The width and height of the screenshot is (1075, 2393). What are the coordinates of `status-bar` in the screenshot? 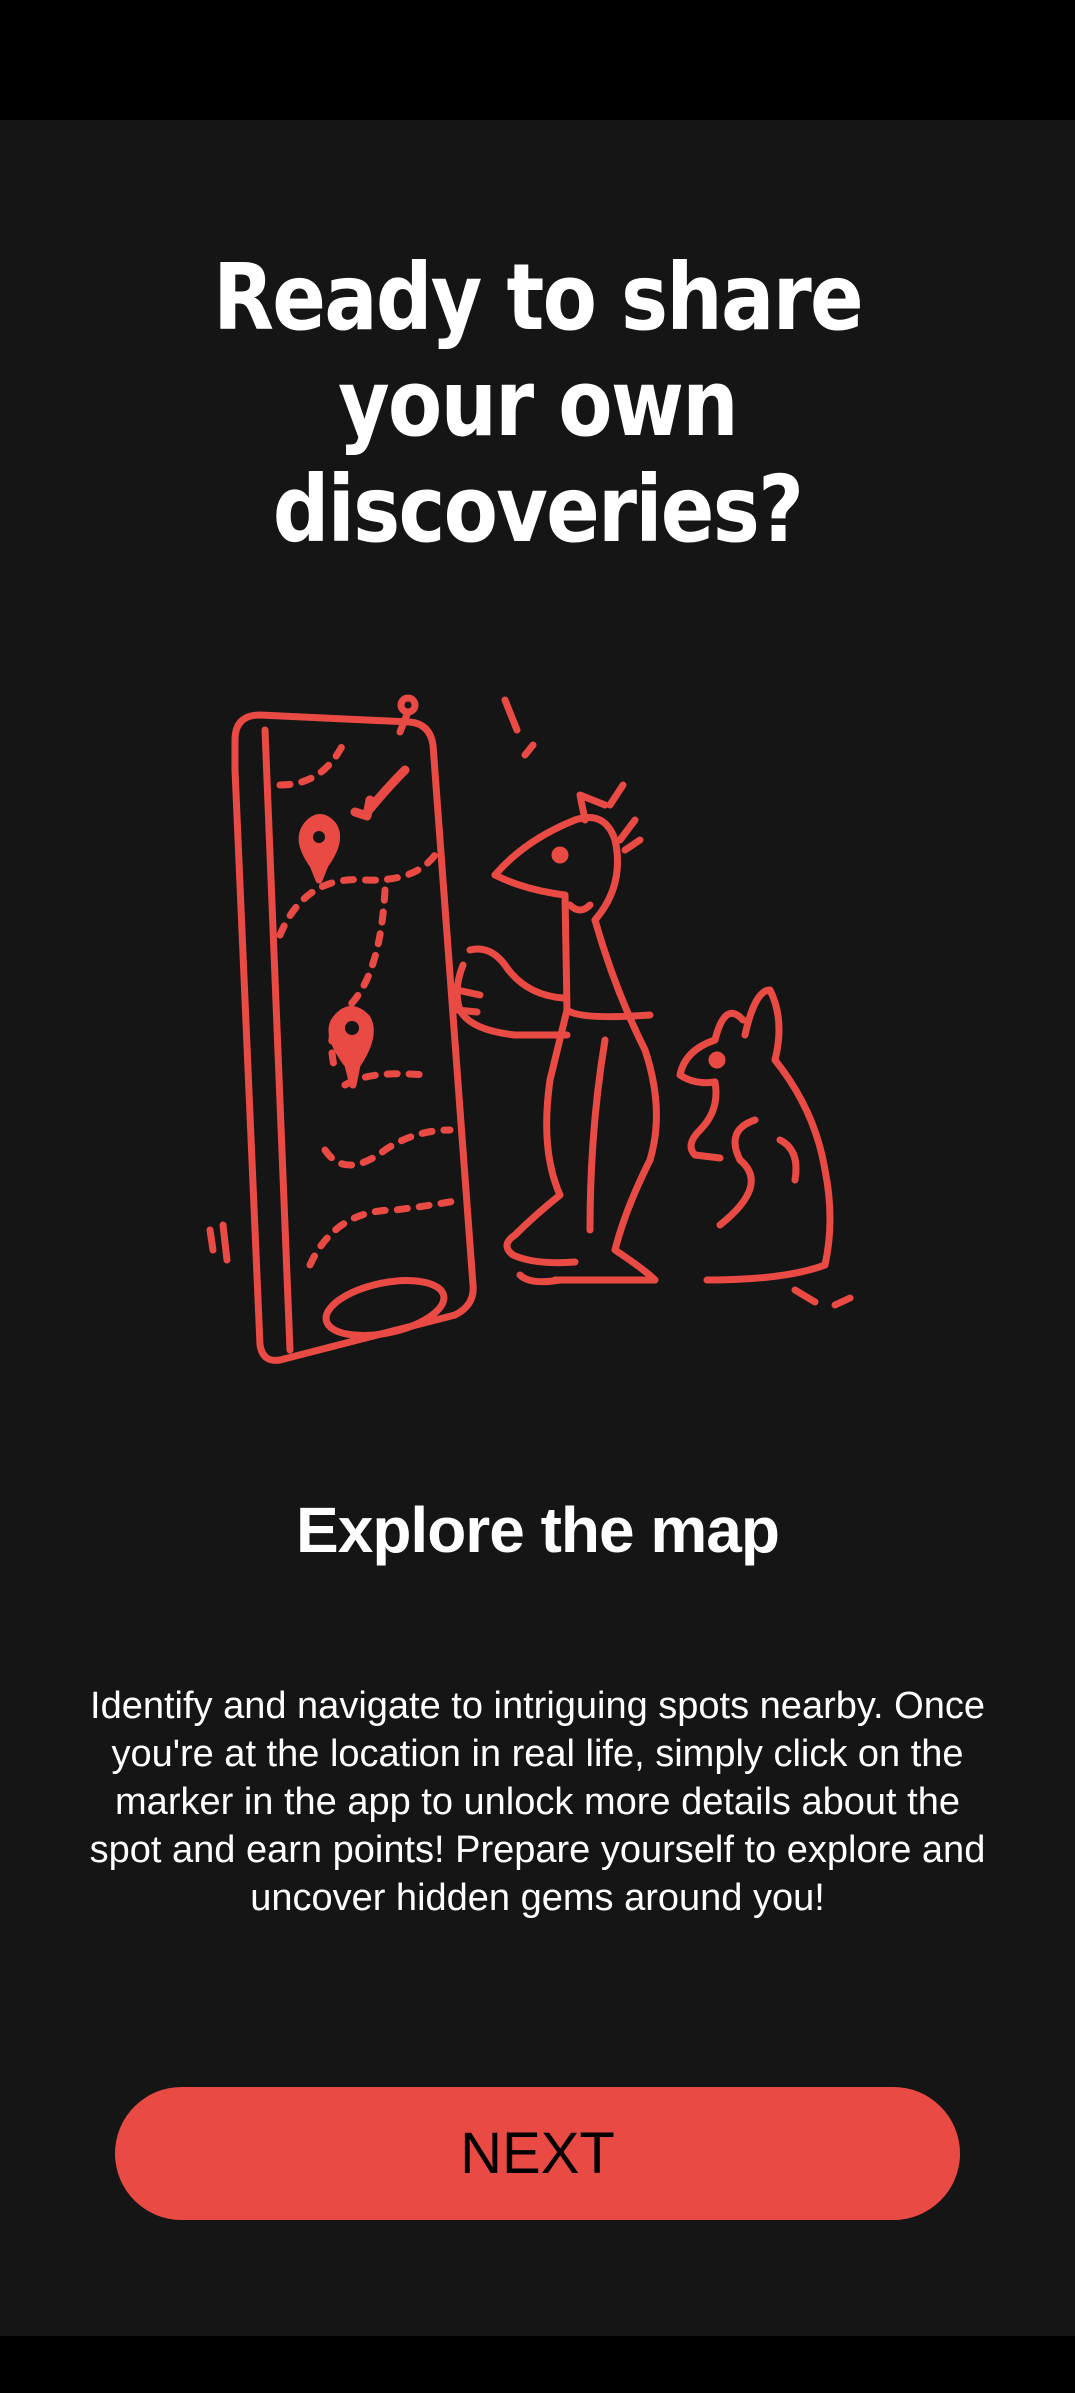 It's located at (537, 60).